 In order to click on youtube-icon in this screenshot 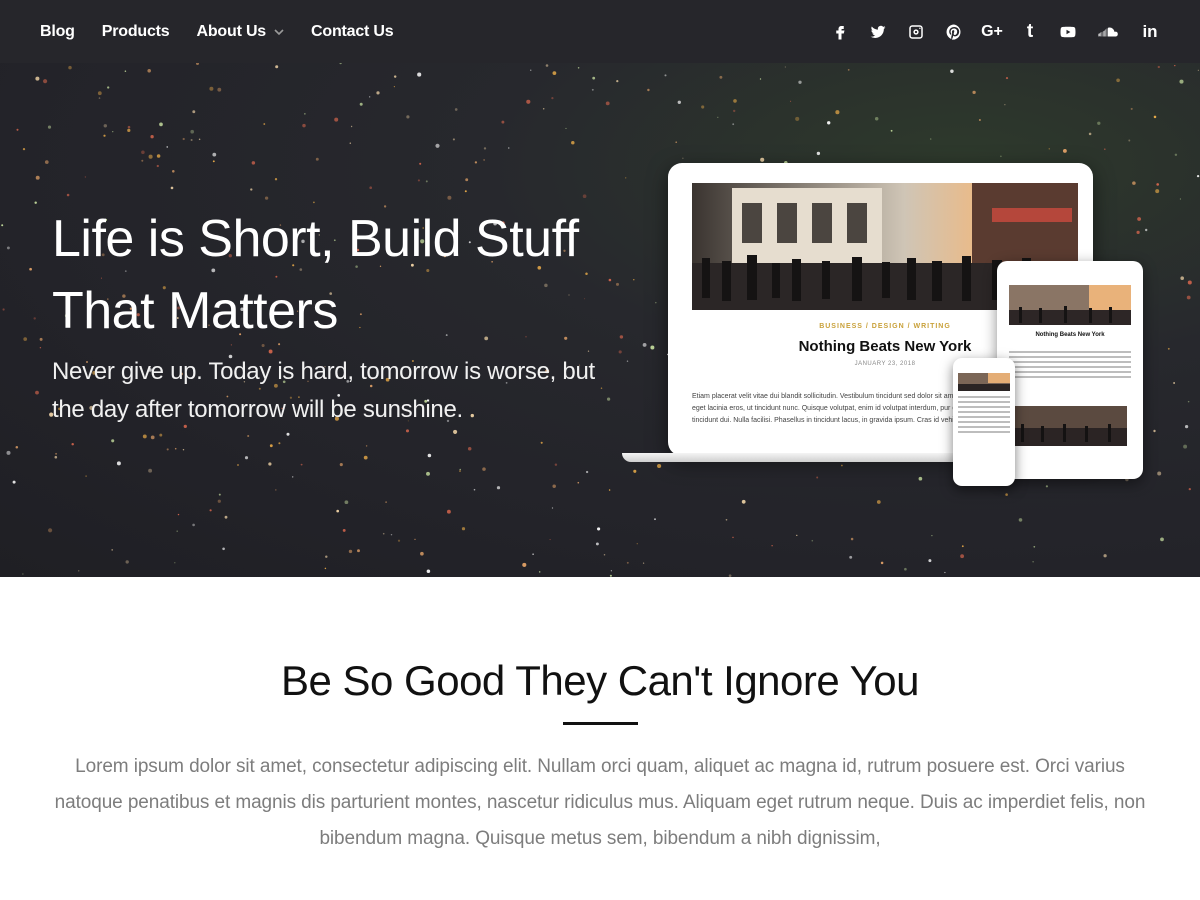, I will do `click(1068, 32)`.